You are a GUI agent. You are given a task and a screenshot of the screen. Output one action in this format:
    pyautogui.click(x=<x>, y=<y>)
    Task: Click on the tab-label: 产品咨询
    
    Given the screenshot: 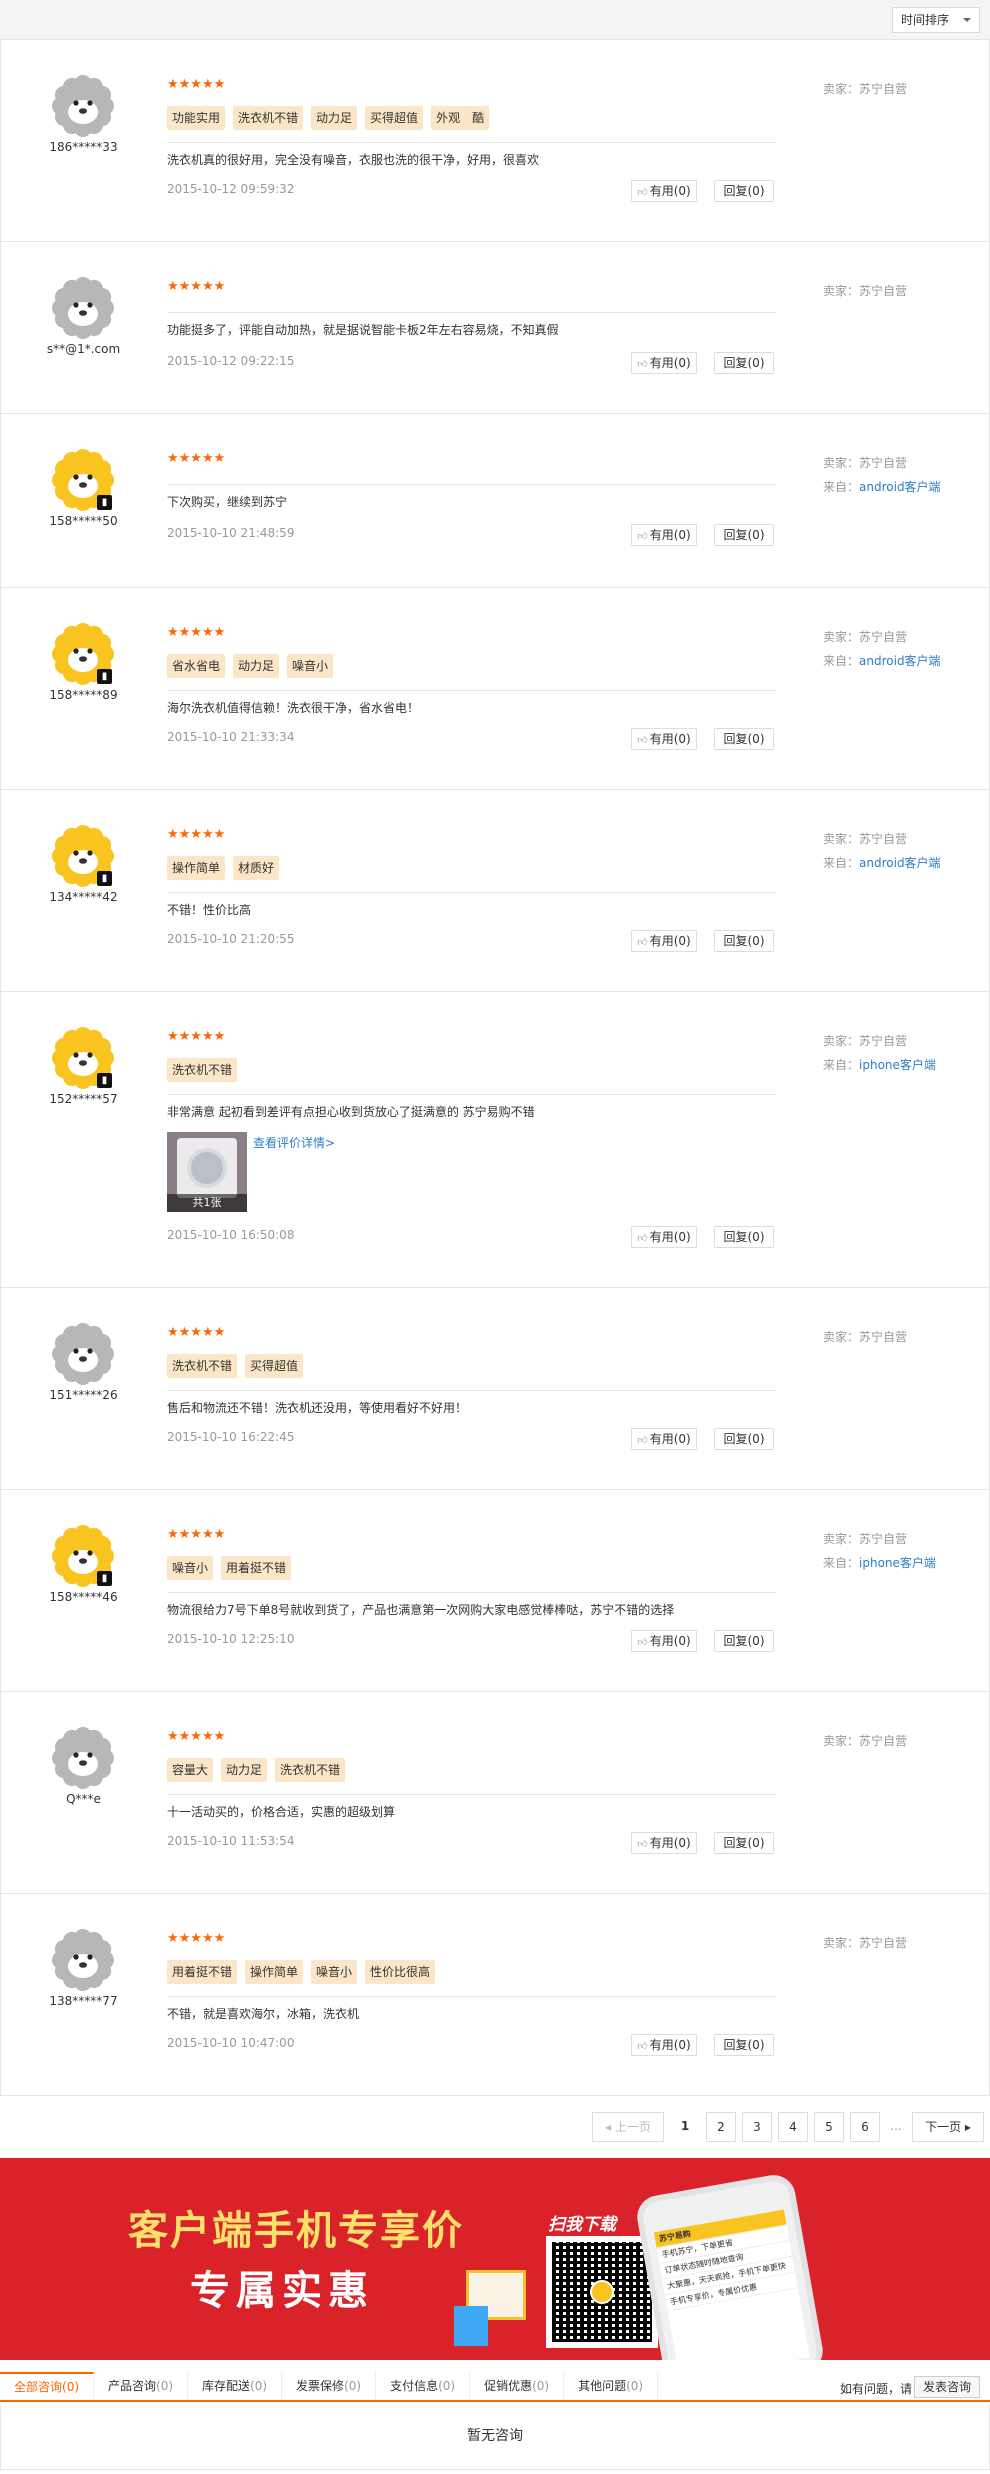 What is the action you would take?
    pyautogui.click(x=132, y=2386)
    